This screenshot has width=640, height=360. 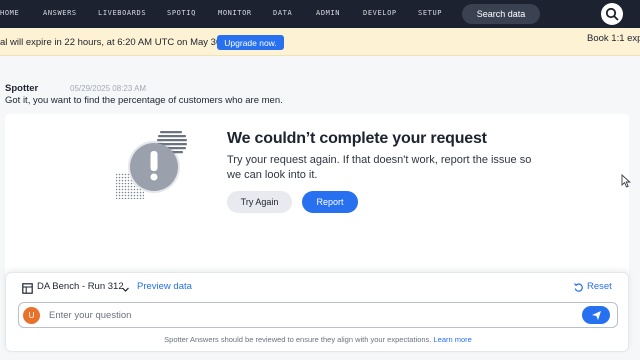 I want to click on nav-item-setup: SETUP, so click(x=430, y=13).